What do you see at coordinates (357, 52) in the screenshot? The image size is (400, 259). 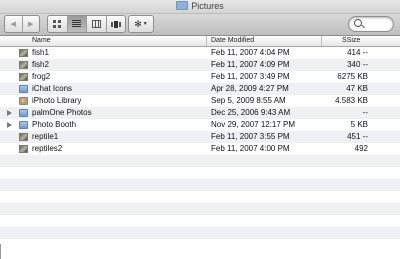 I see `file-size: 414 --` at bounding box center [357, 52].